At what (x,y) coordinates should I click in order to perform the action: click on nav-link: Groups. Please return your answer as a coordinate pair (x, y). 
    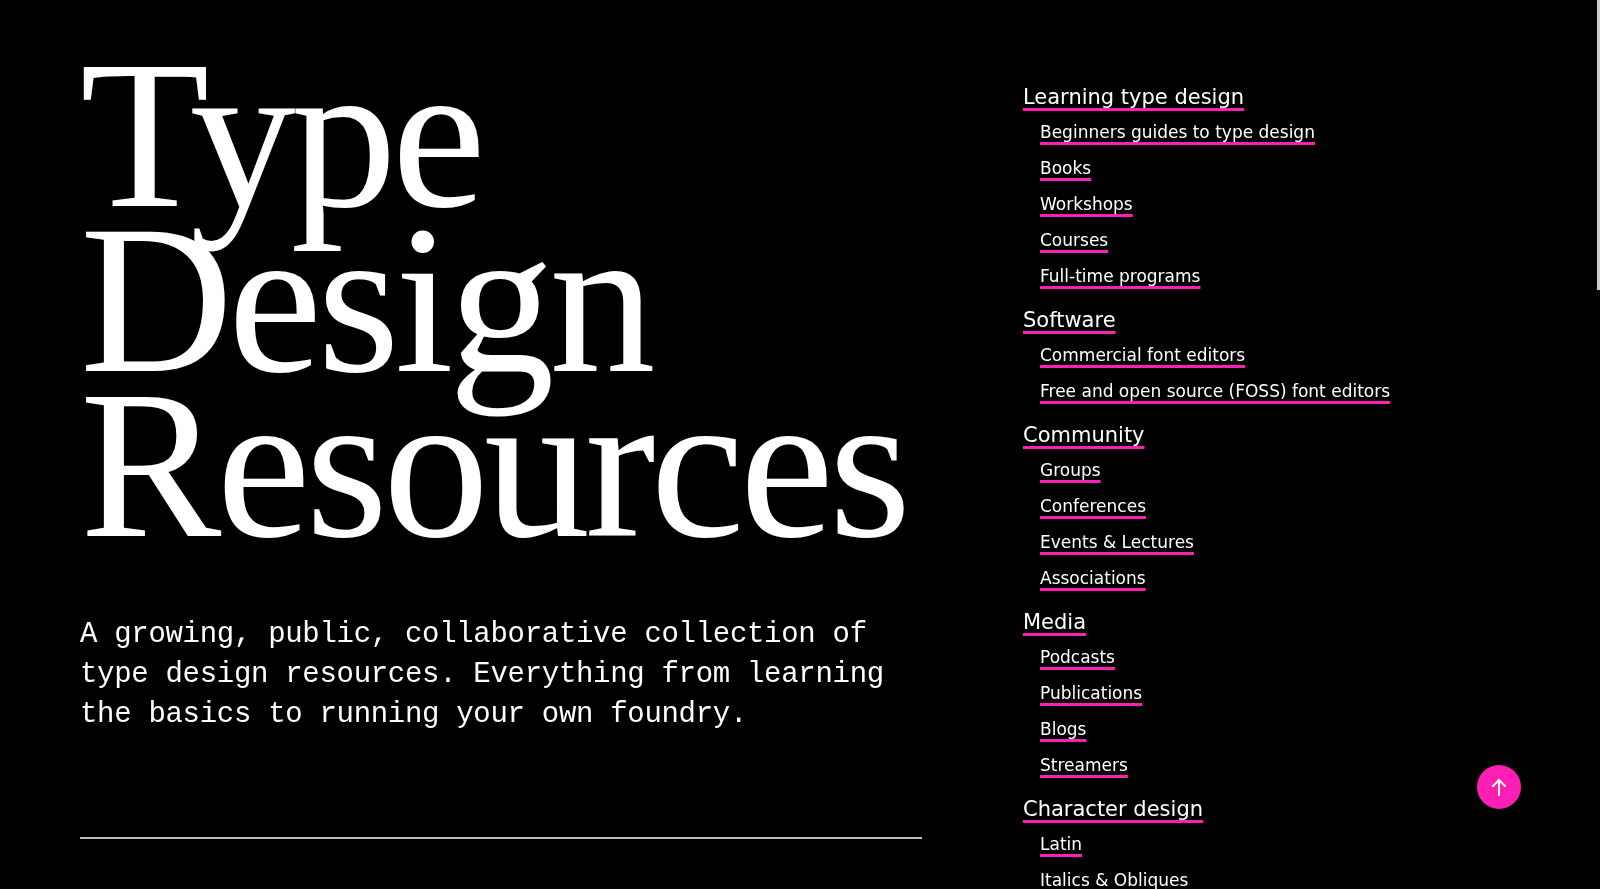
    Looking at the image, I should click on (1070, 470).